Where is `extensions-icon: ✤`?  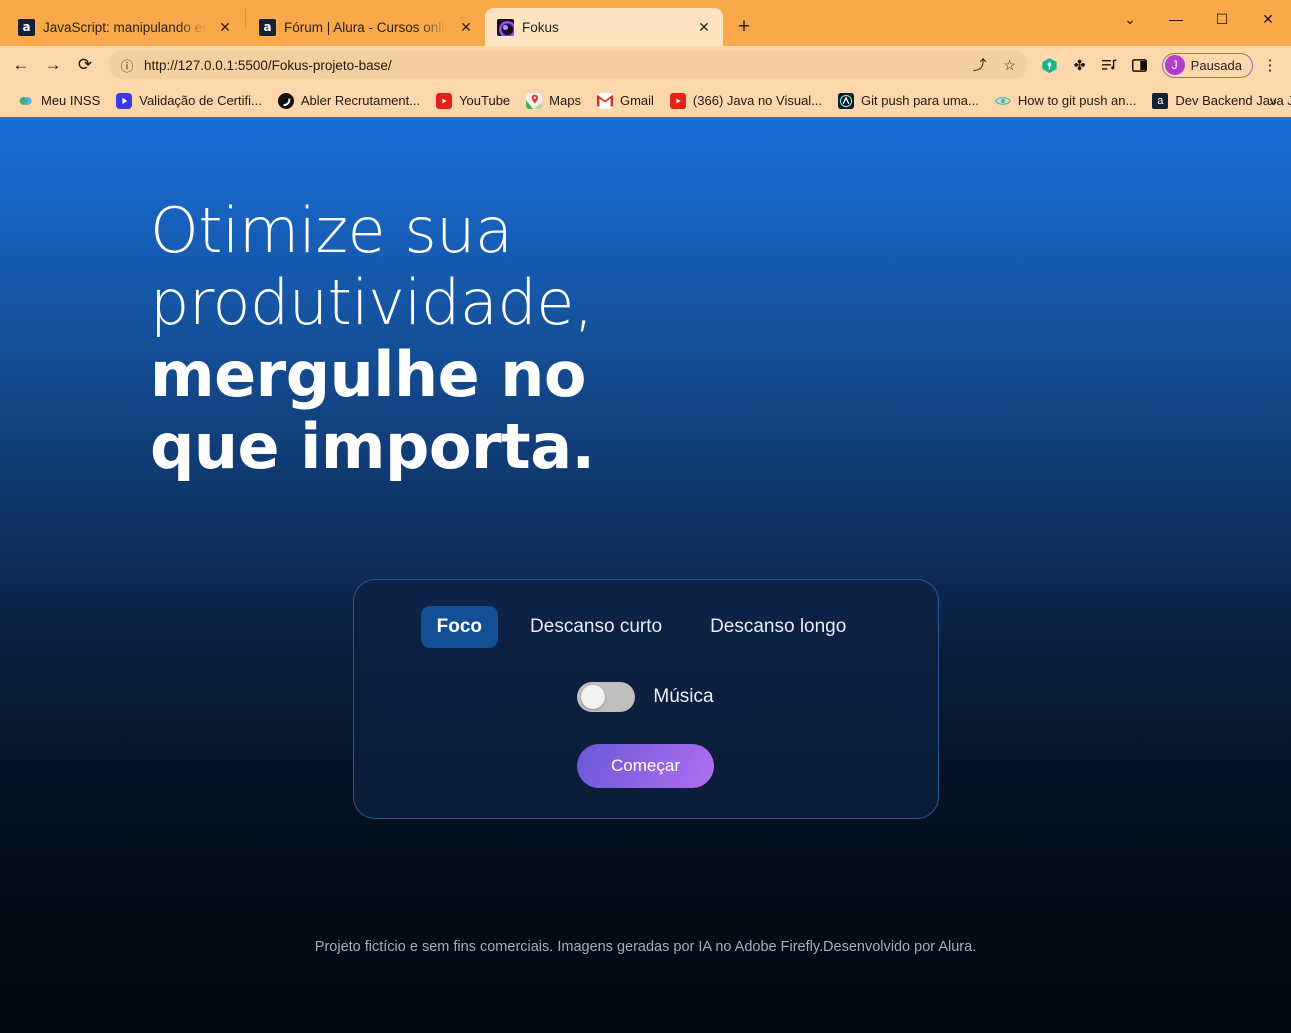 extensions-icon: ✤ is located at coordinates (1080, 65).